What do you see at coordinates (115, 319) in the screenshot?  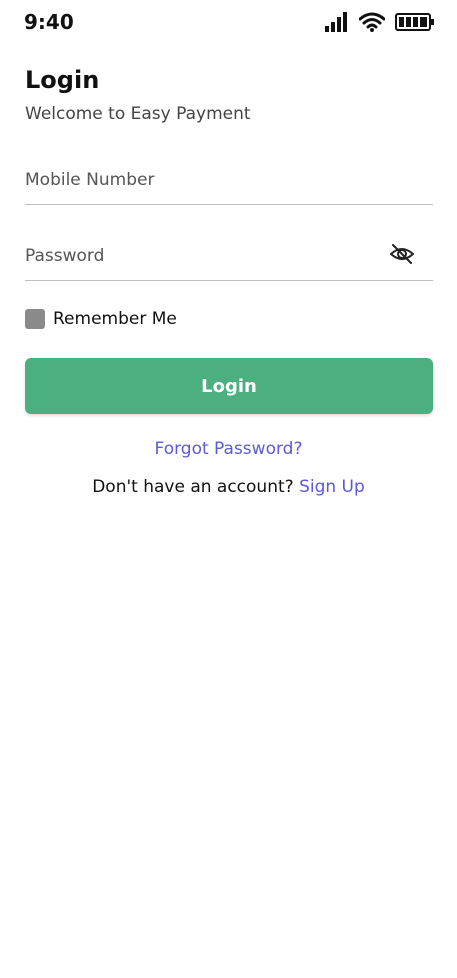 I see `remember-me-label: Remember Me` at bounding box center [115, 319].